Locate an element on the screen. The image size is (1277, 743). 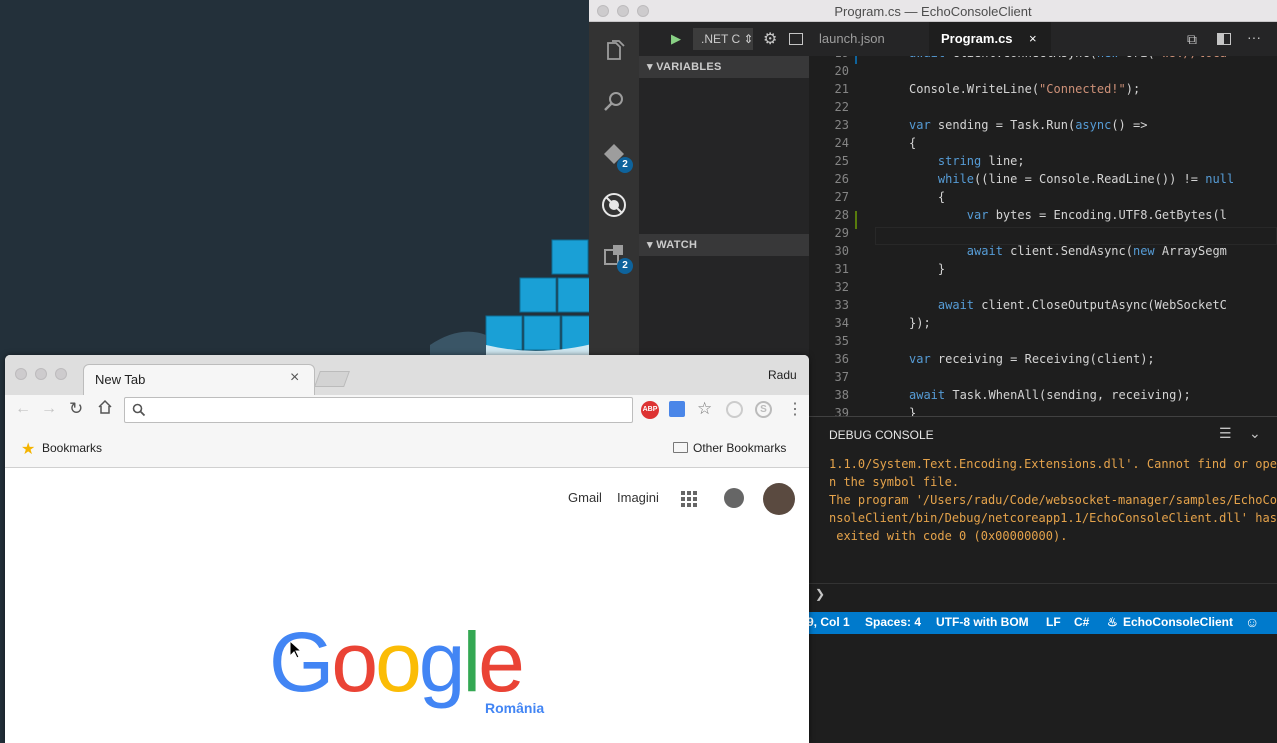
code-line: } is located at coordinates (927, 269).